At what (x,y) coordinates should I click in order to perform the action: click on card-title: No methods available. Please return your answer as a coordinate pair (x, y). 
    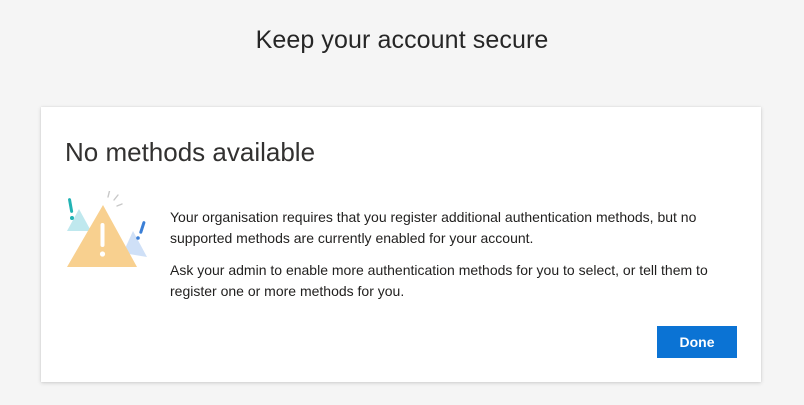
    Looking at the image, I should click on (190, 152).